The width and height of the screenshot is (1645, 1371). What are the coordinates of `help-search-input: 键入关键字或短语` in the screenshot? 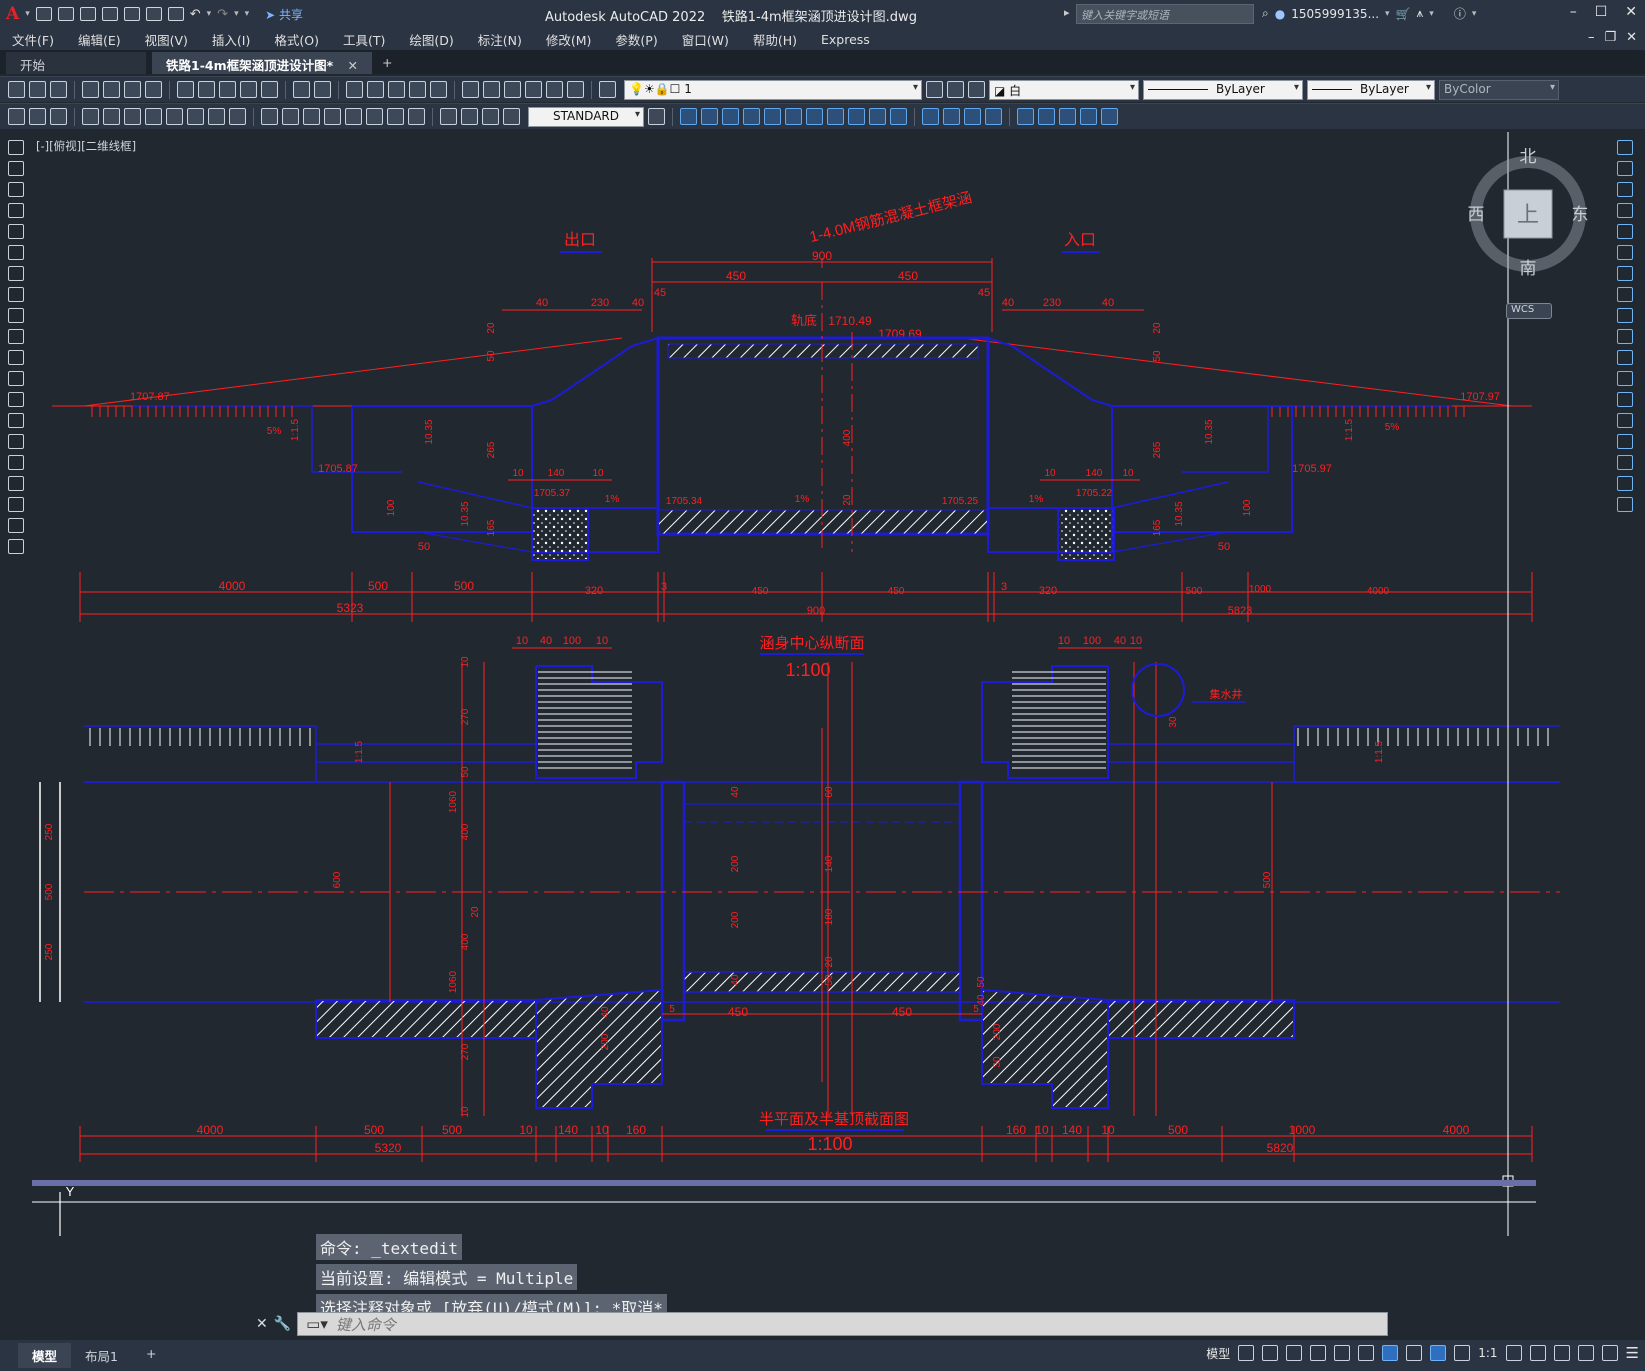 It's located at (1165, 14).